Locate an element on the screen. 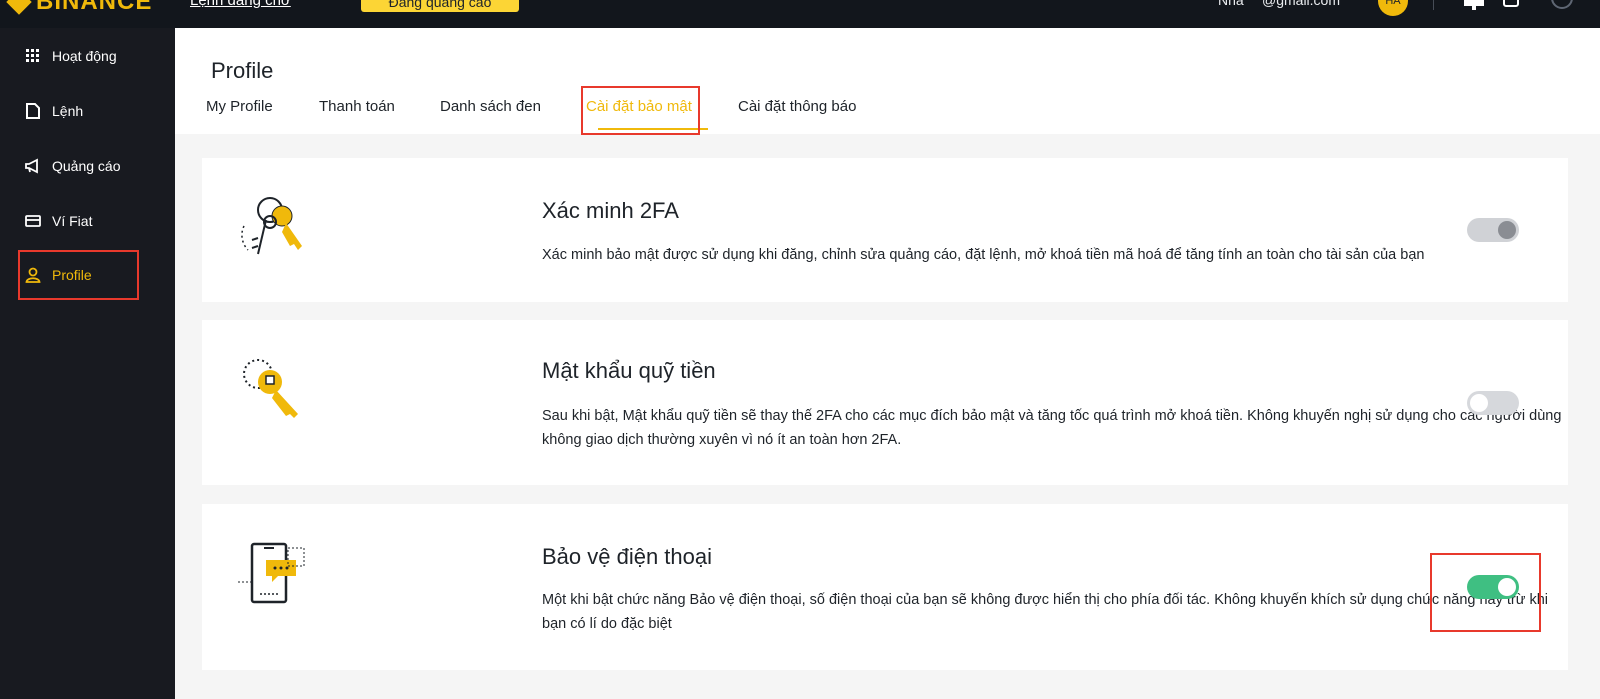  security-tab-highlight-box is located at coordinates (640, 110).